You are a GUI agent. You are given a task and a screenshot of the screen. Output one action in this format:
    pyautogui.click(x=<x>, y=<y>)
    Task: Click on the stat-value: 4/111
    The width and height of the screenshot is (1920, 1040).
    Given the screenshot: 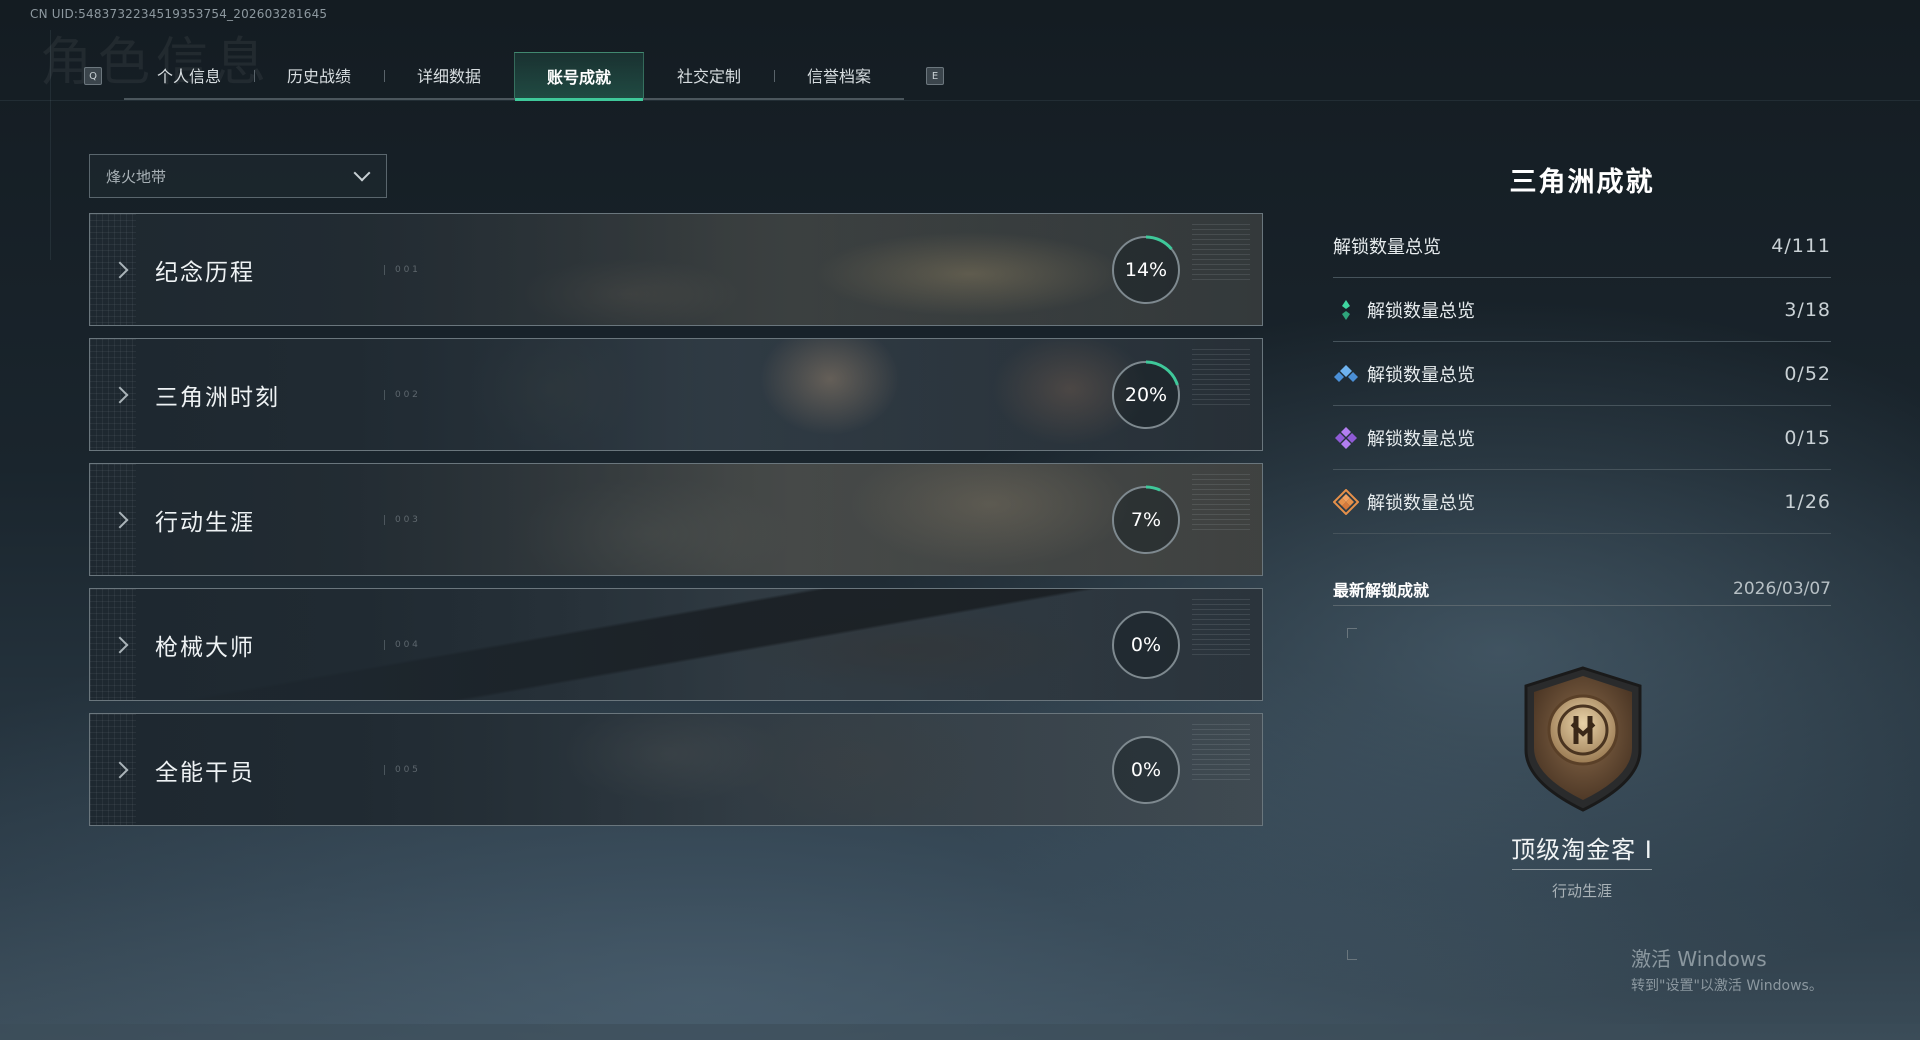 What is the action you would take?
    pyautogui.click(x=1801, y=245)
    